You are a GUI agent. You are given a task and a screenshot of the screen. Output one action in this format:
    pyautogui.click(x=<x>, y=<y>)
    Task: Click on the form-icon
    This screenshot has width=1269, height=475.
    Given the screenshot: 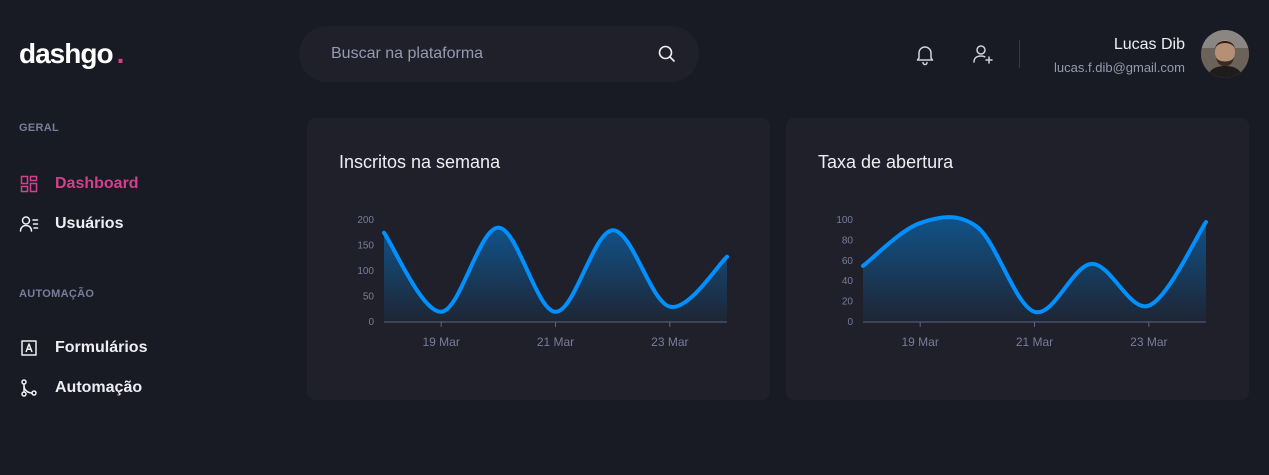 What is the action you would take?
    pyautogui.click(x=29, y=348)
    